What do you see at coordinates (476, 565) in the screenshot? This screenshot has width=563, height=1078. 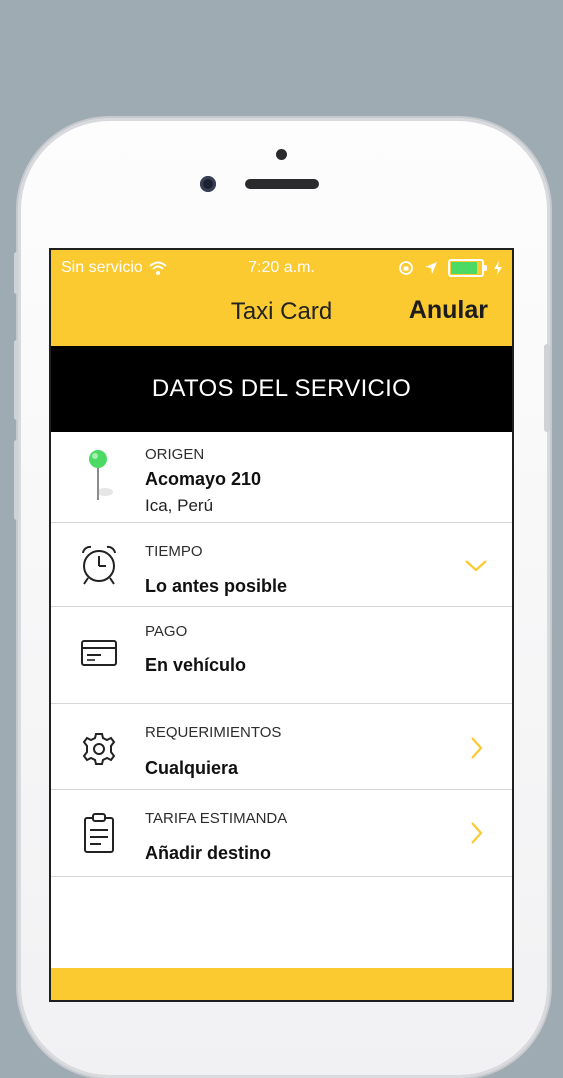 I see `chevron-down-icon` at bounding box center [476, 565].